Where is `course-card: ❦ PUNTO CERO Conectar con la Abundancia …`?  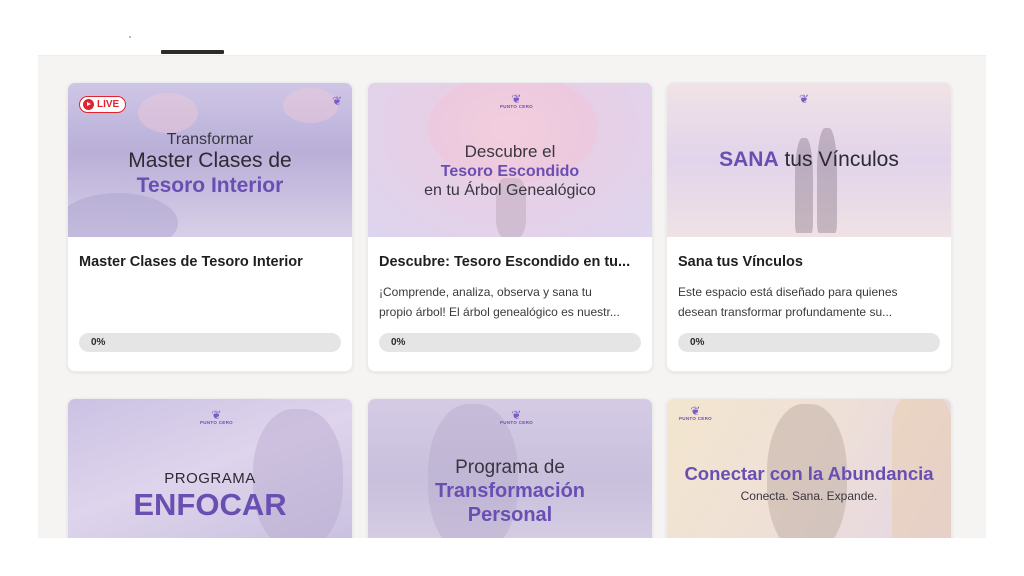 course-card: ❦ PUNTO CERO Conectar con la Abundancia … is located at coordinates (809, 468).